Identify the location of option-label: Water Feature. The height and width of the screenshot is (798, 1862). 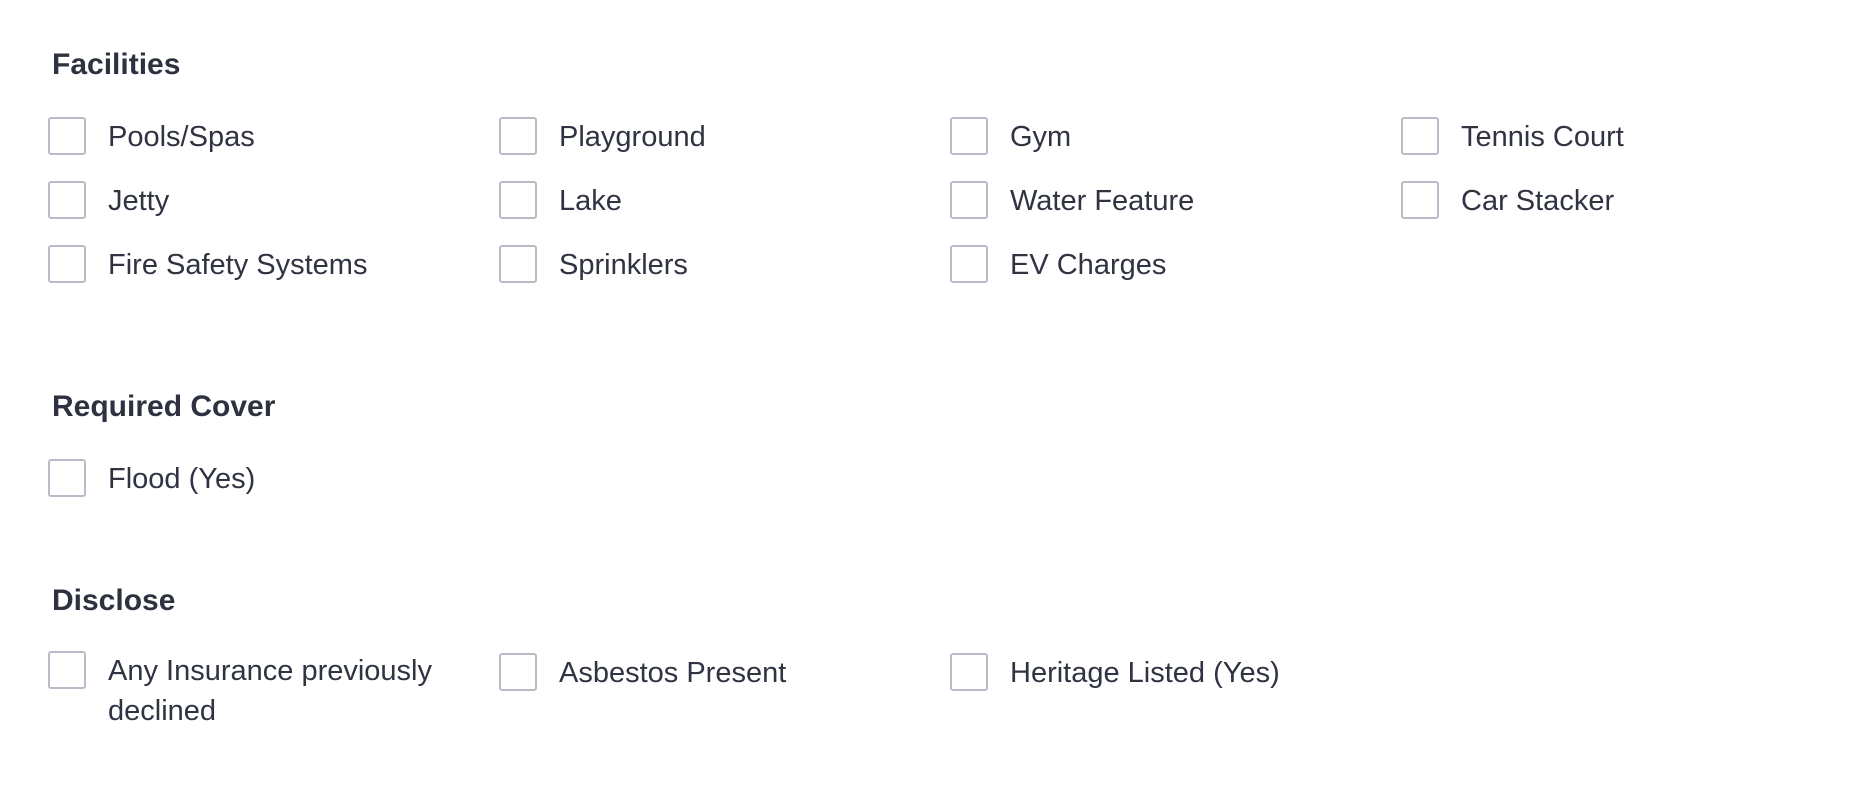
(1102, 201).